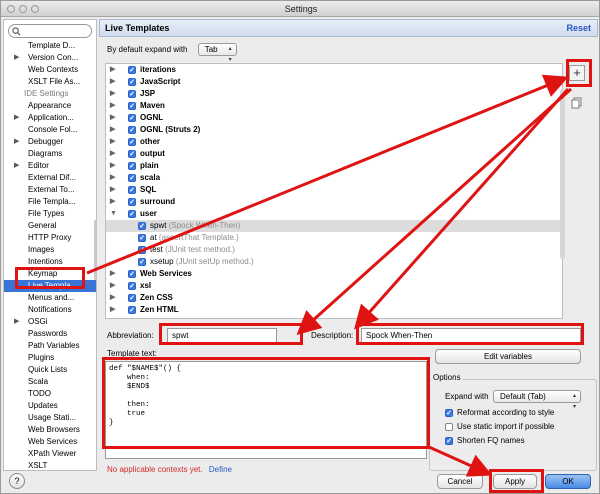 This screenshot has width=600, height=494. I want to click on template-group: ▶ ✓ other, so click(334, 142).